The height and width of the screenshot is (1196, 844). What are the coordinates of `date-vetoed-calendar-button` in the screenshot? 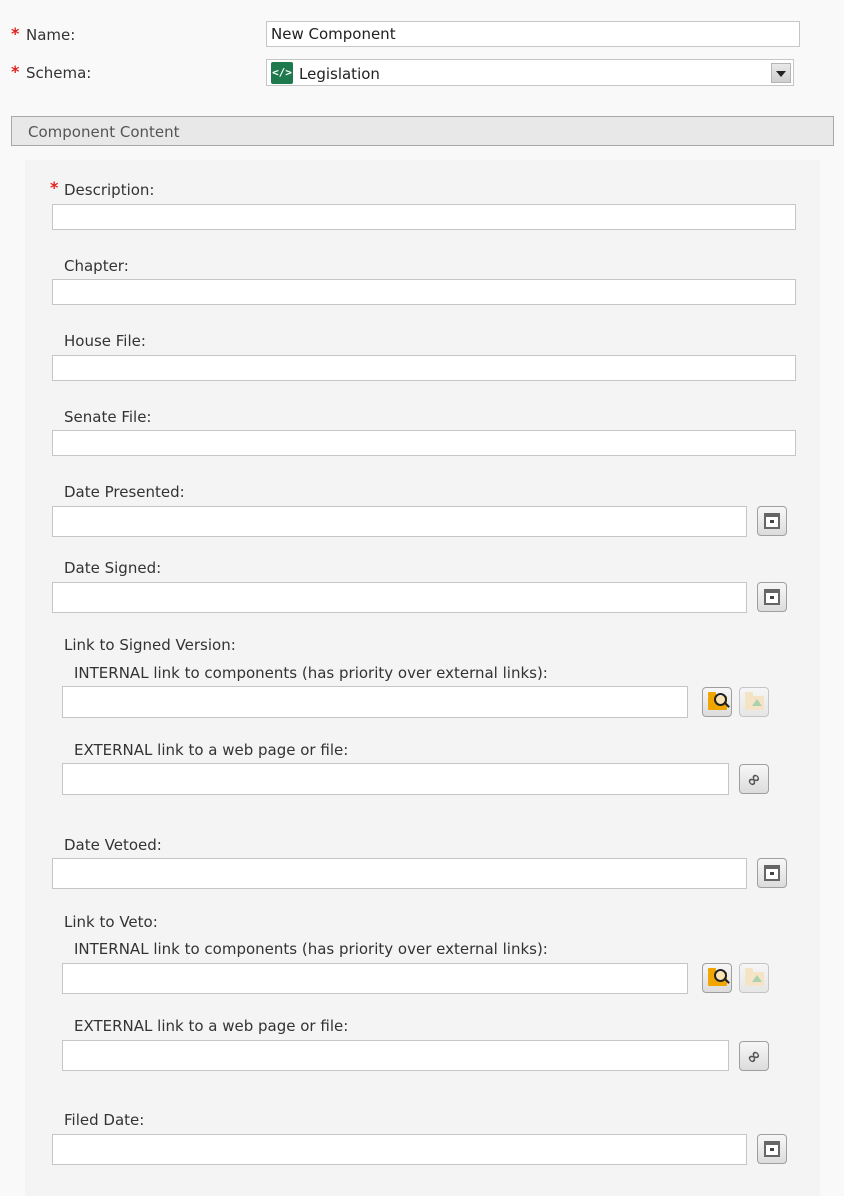 It's located at (772, 873).